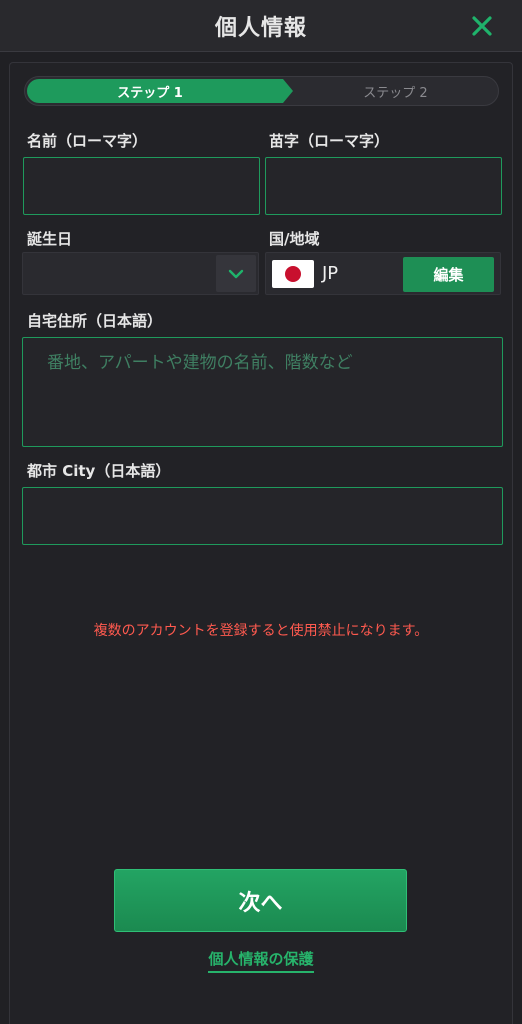 This screenshot has width=522, height=1024. I want to click on edit-country-button: 編集, so click(448, 274).